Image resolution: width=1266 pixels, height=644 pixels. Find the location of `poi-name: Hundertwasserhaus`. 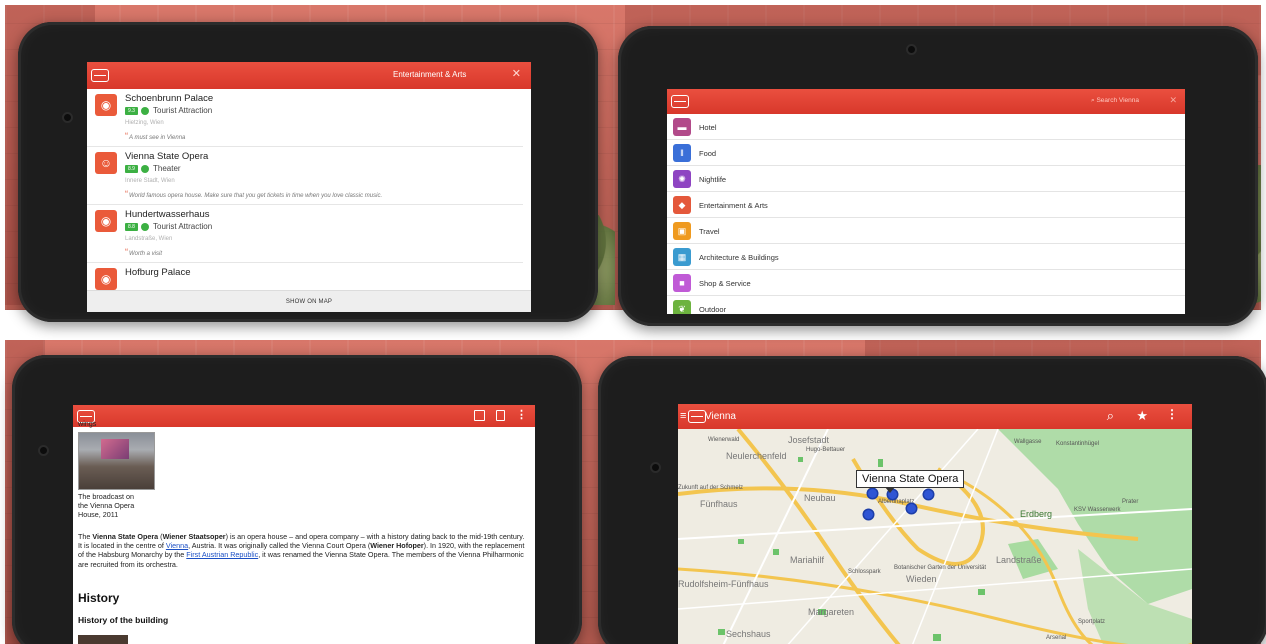

poi-name: Hundertwasserhaus is located at coordinates (167, 214).